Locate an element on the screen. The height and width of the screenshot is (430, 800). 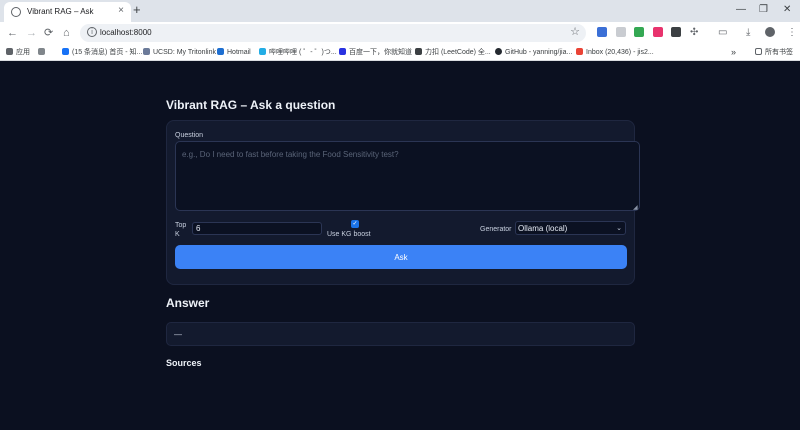
generator-selected-value: Ollama (local) is located at coordinates (543, 228).